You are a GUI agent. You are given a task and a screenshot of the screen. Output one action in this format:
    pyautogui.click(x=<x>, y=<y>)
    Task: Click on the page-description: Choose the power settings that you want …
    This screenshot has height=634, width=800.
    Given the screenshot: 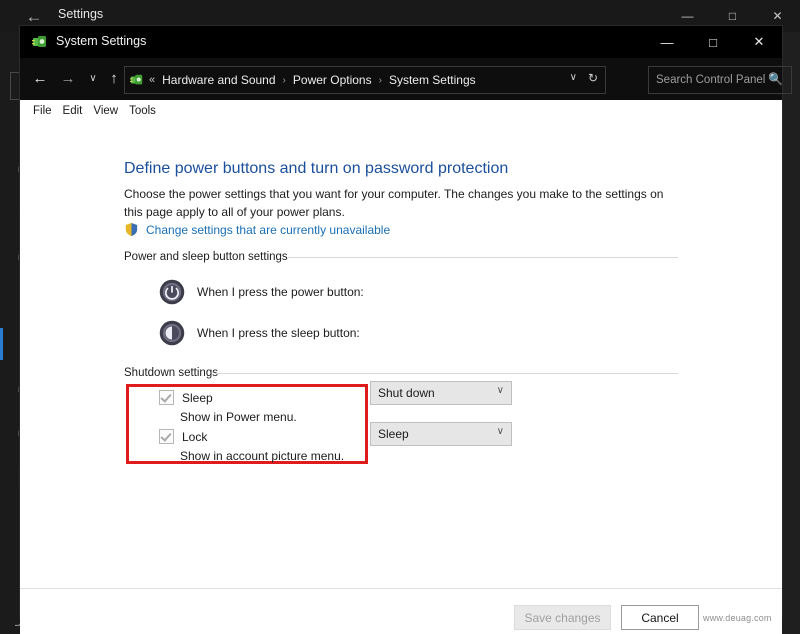 What is the action you would take?
    pyautogui.click(x=394, y=203)
    